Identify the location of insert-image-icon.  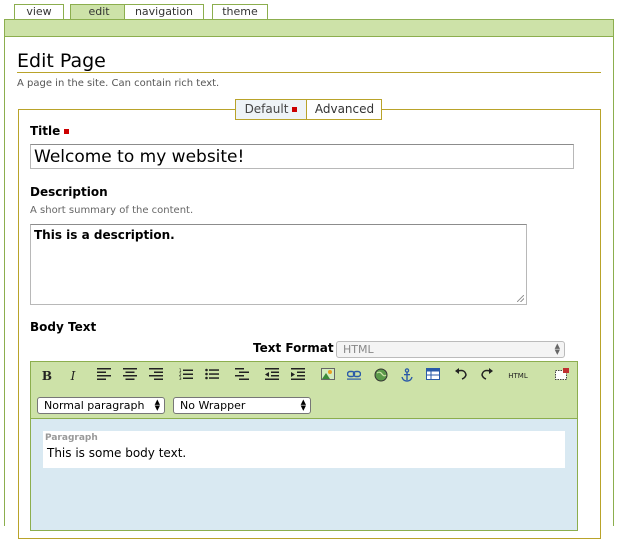
(328, 376).